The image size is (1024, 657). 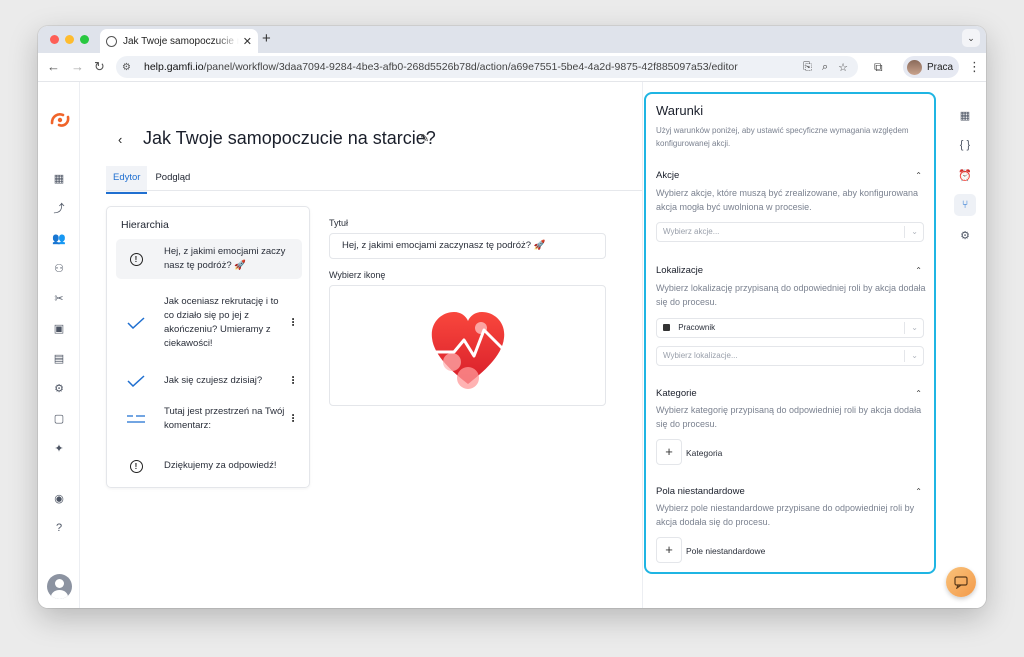 I want to click on tools-icon: ✂, so click(x=59, y=298).